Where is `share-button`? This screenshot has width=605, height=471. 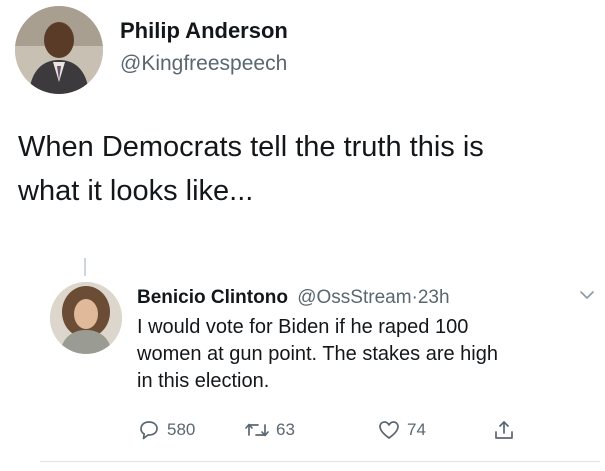
share-button is located at coordinates (504, 430).